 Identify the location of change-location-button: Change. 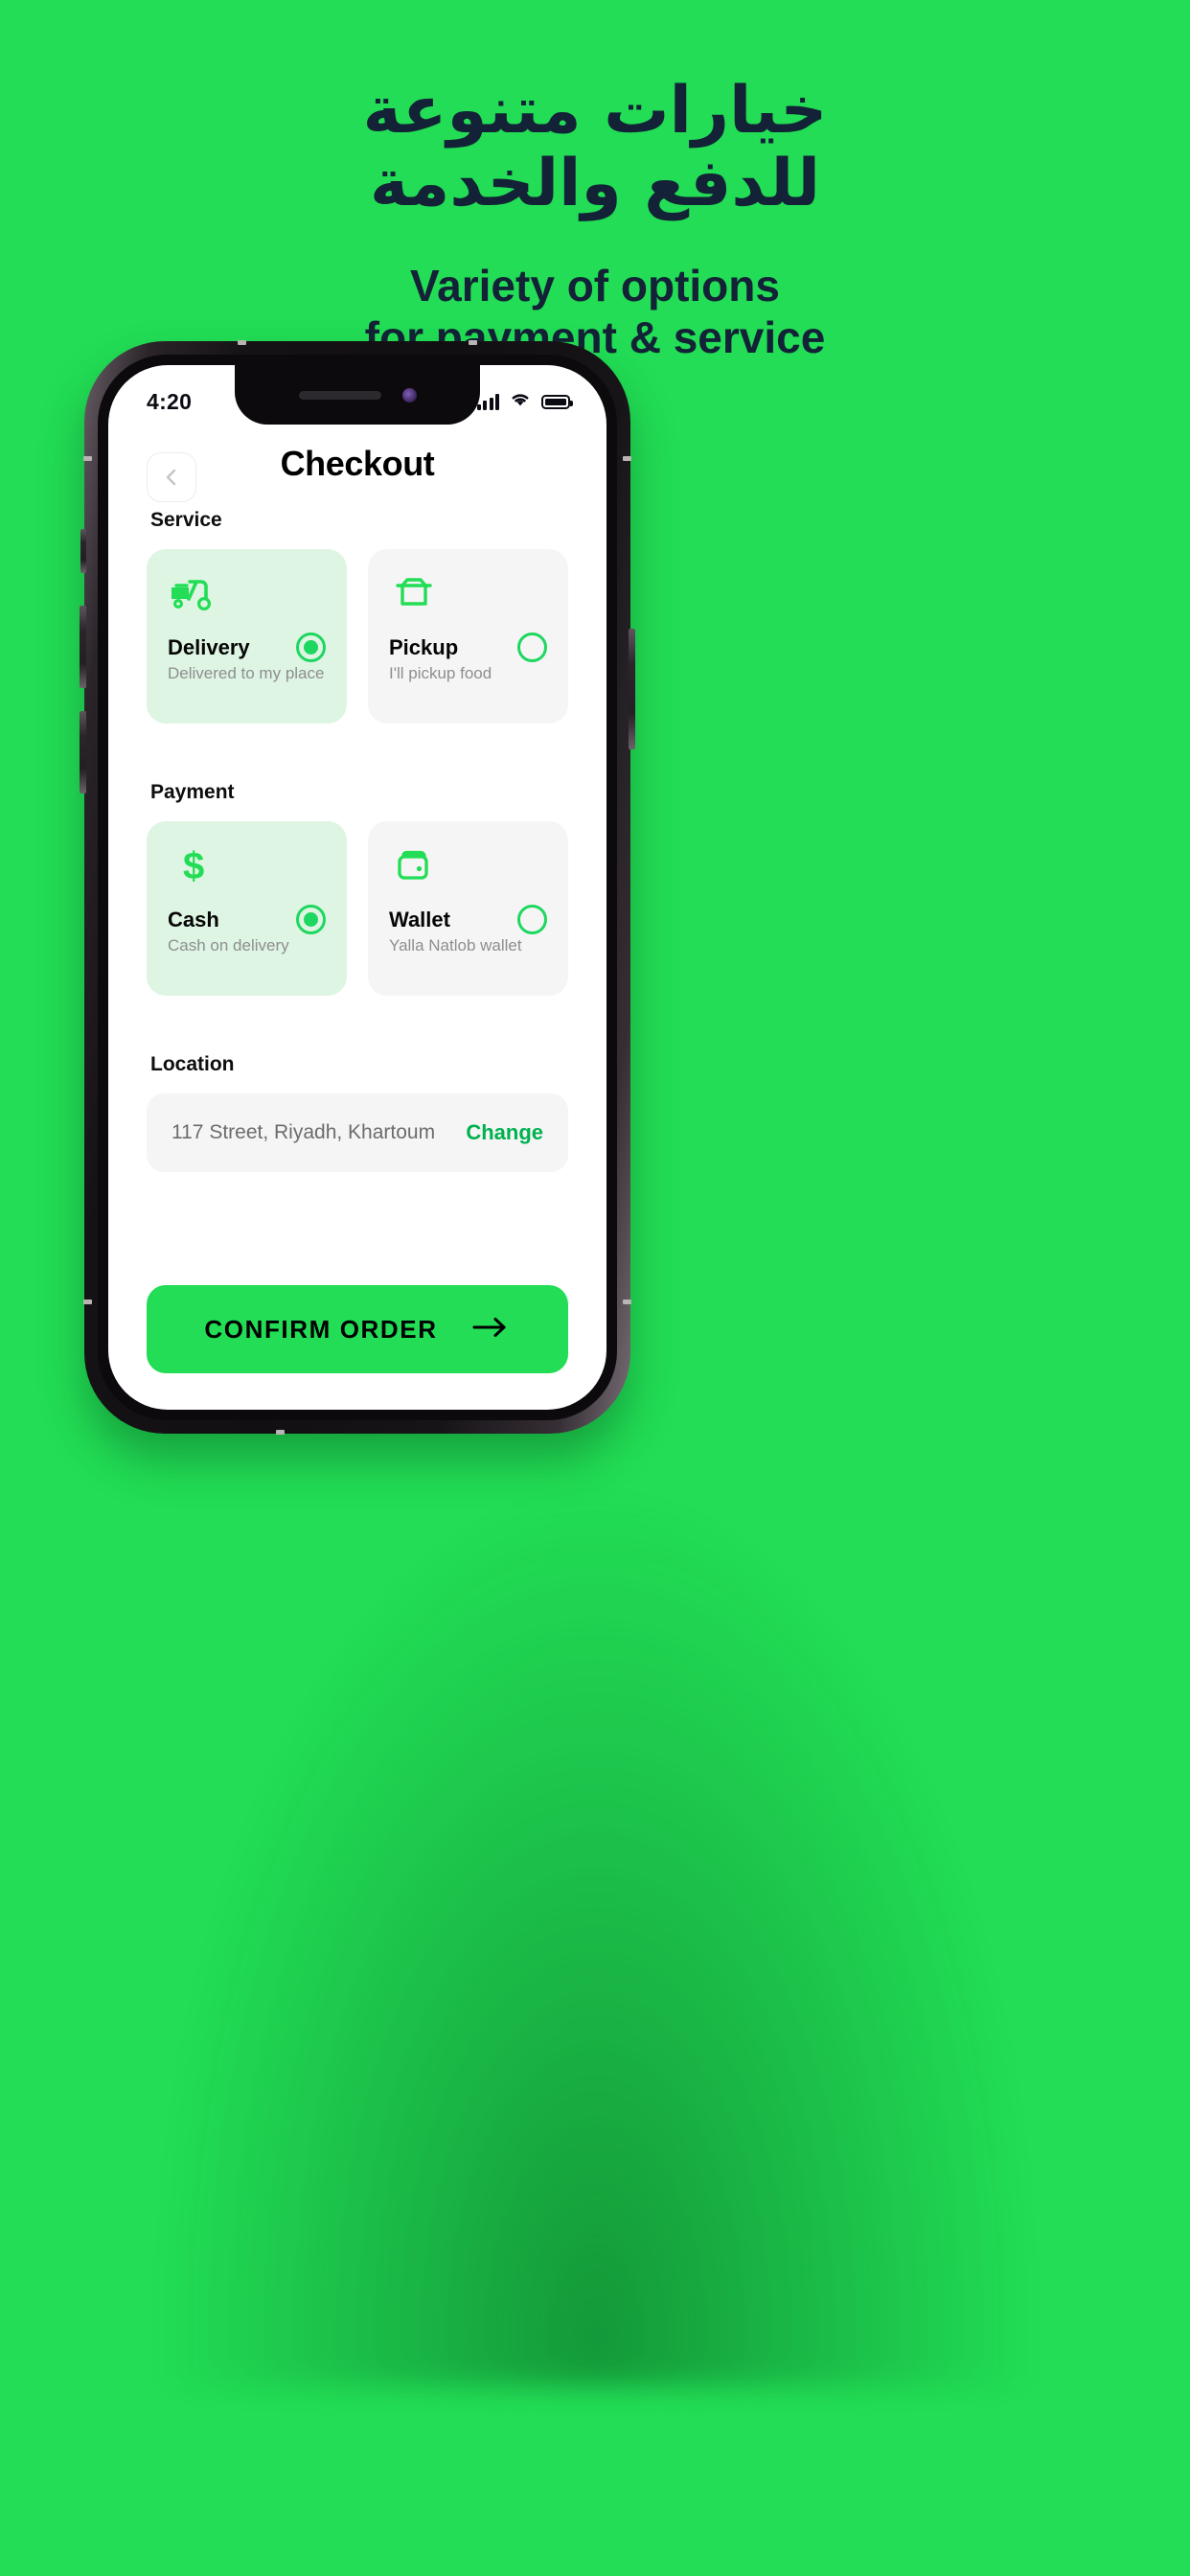
(505, 1132).